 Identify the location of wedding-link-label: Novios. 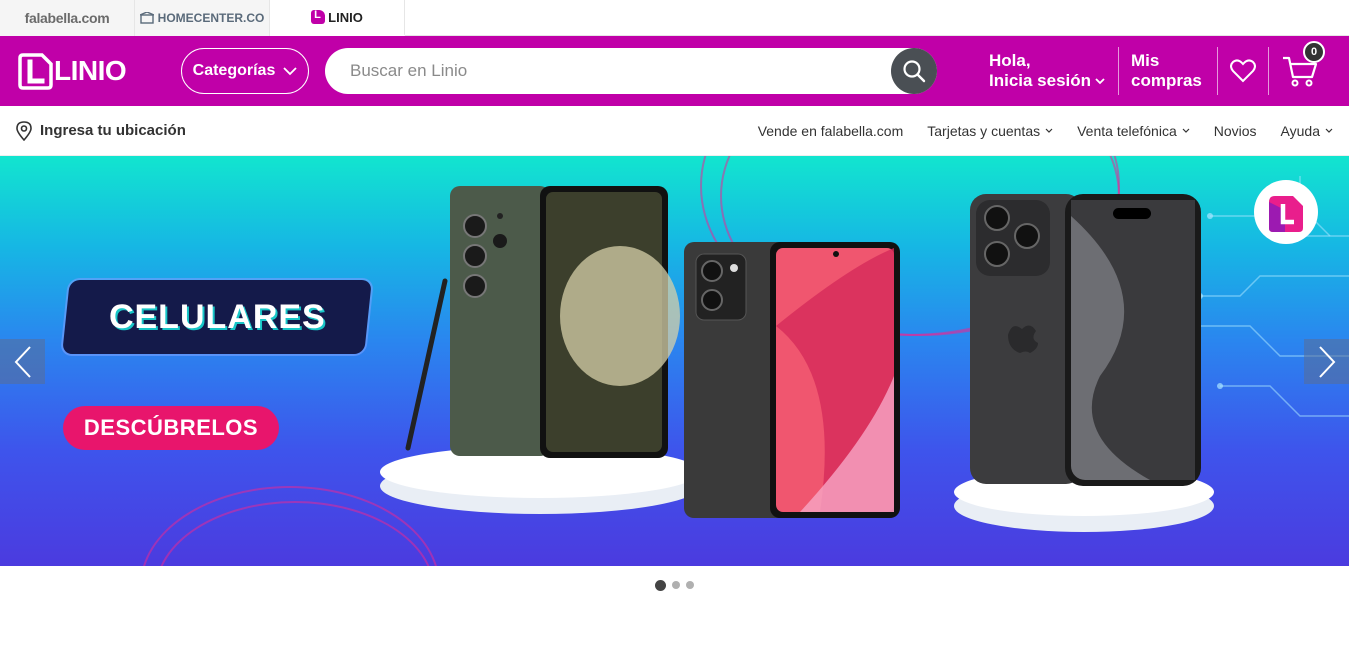
(1235, 130).